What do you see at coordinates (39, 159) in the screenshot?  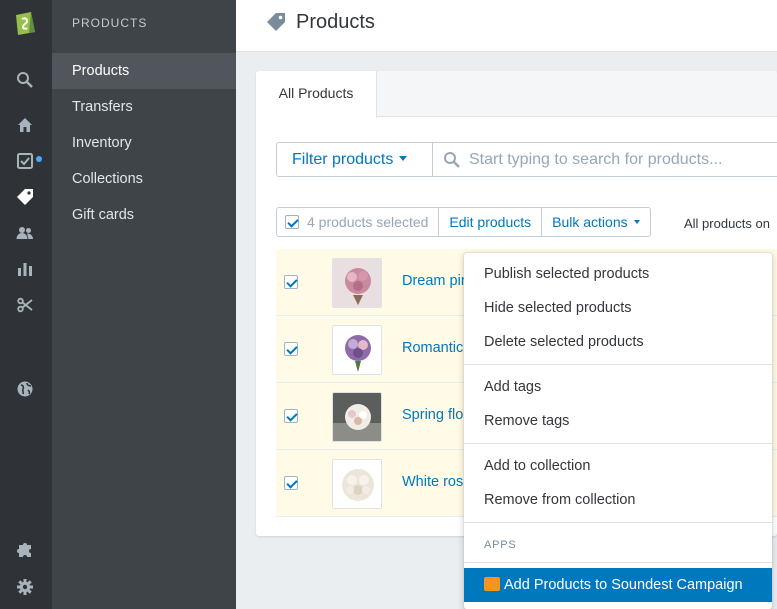 I see `notification-dot` at bounding box center [39, 159].